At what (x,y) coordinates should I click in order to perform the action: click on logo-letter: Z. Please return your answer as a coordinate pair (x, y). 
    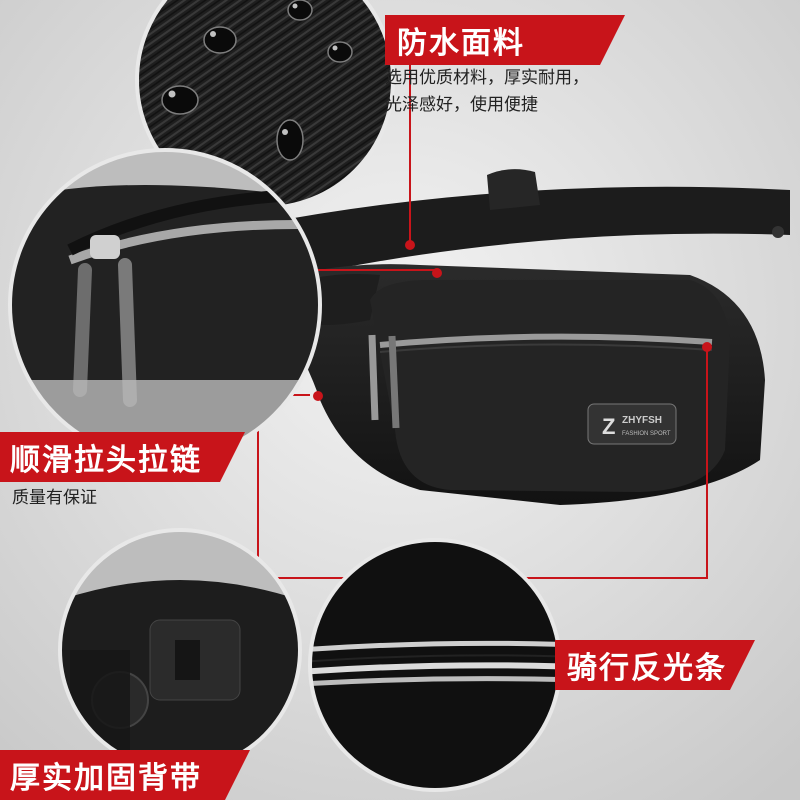
    Looking at the image, I should click on (608, 426).